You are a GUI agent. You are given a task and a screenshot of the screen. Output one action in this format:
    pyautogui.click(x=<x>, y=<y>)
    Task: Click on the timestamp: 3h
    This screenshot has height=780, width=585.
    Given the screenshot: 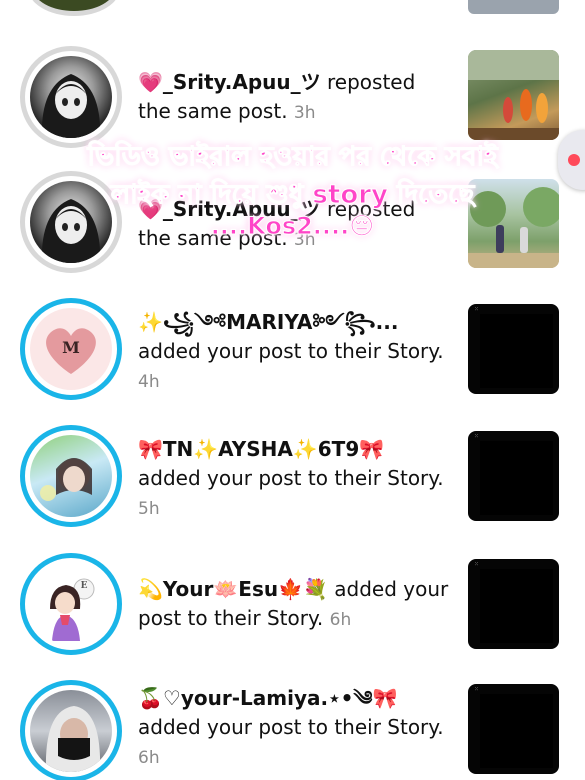 What is the action you would take?
    pyautogui.click(x=304, y=113)
    